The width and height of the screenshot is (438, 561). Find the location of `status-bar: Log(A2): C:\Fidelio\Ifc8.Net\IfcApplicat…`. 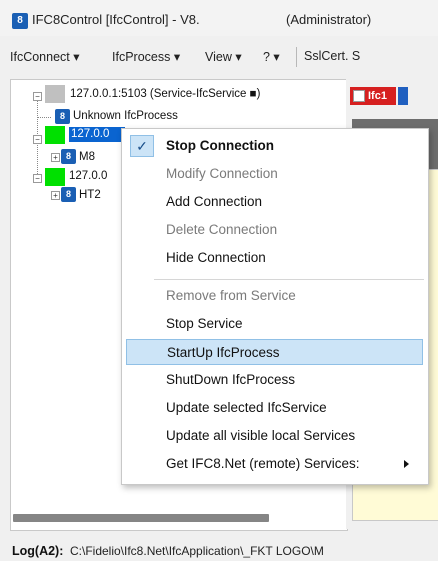

status-bar: Log(A2): C:\Fidelio\Ifc8.Net\IfcApplicat… is located at coordinates (219, 551).